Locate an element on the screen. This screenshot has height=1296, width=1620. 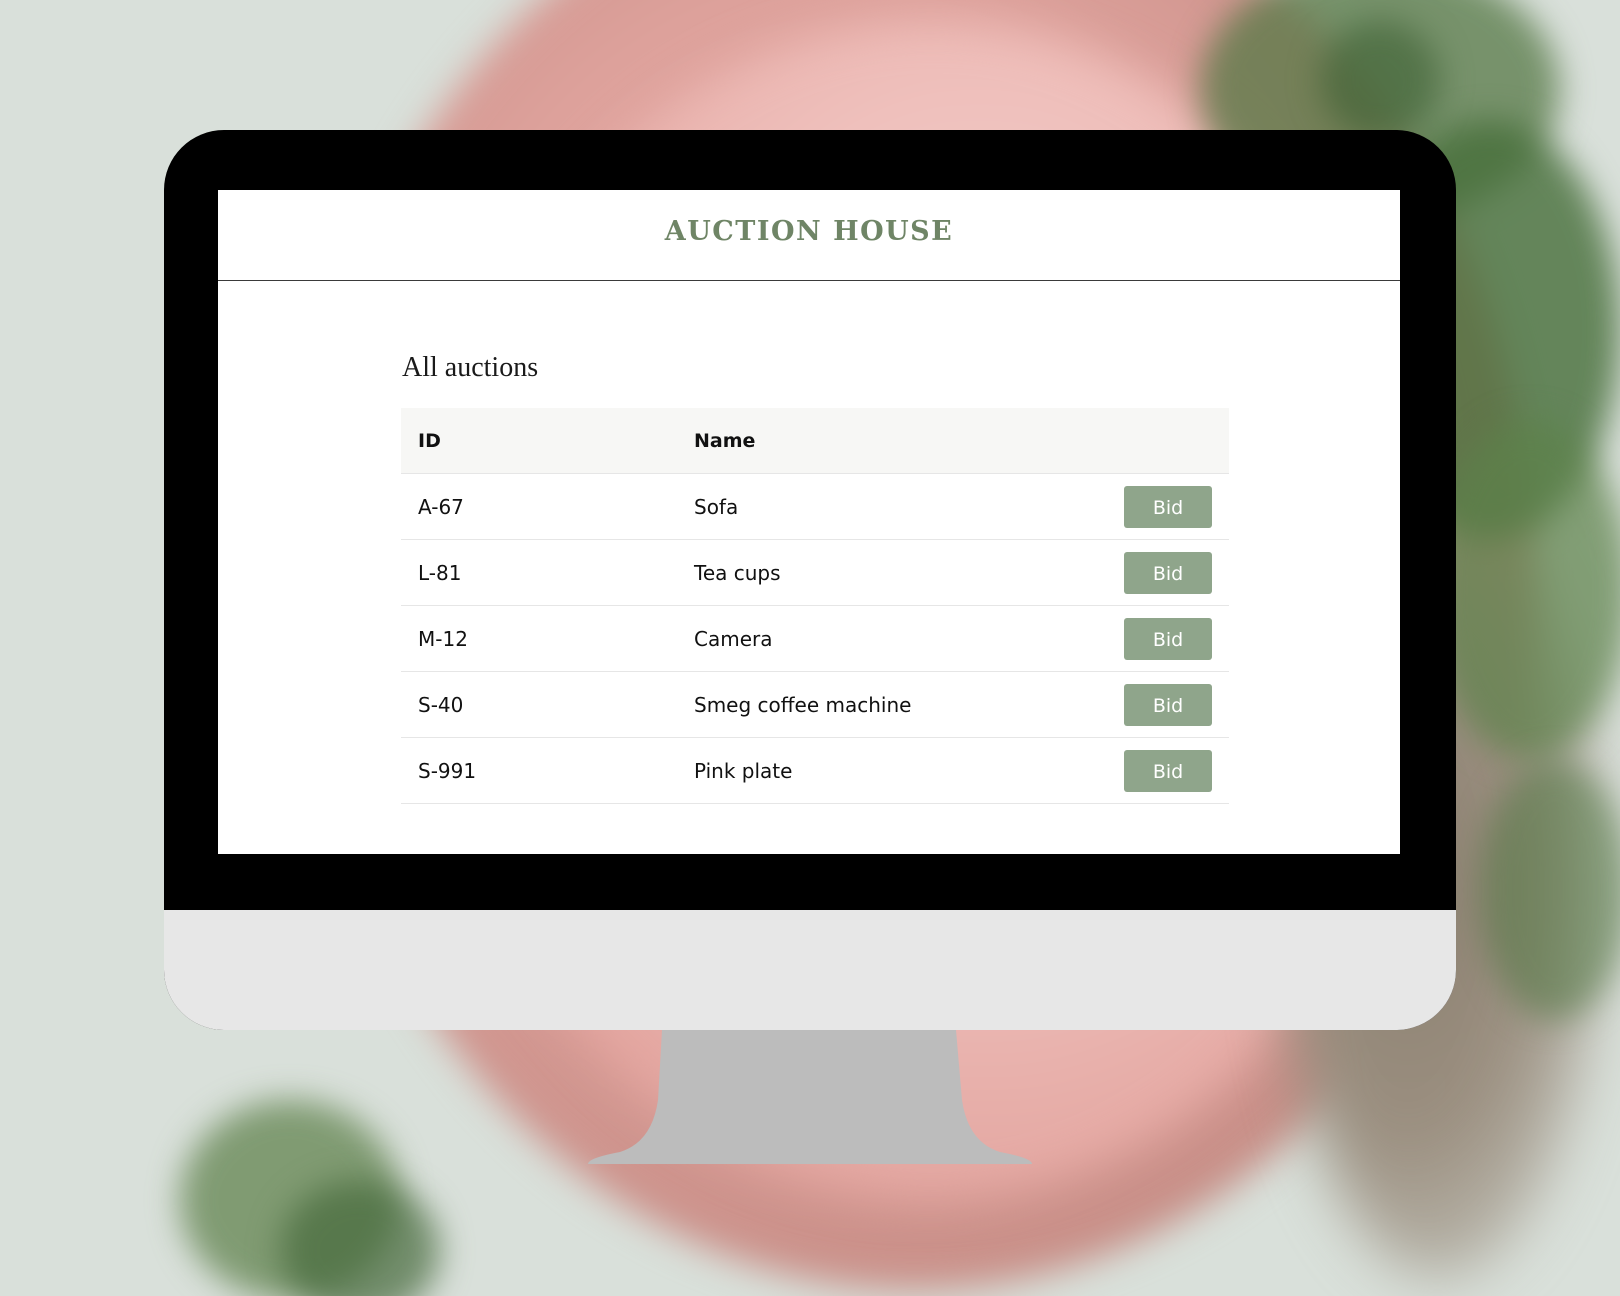
auction-id: S-991 is located at coordinates (539, 770).